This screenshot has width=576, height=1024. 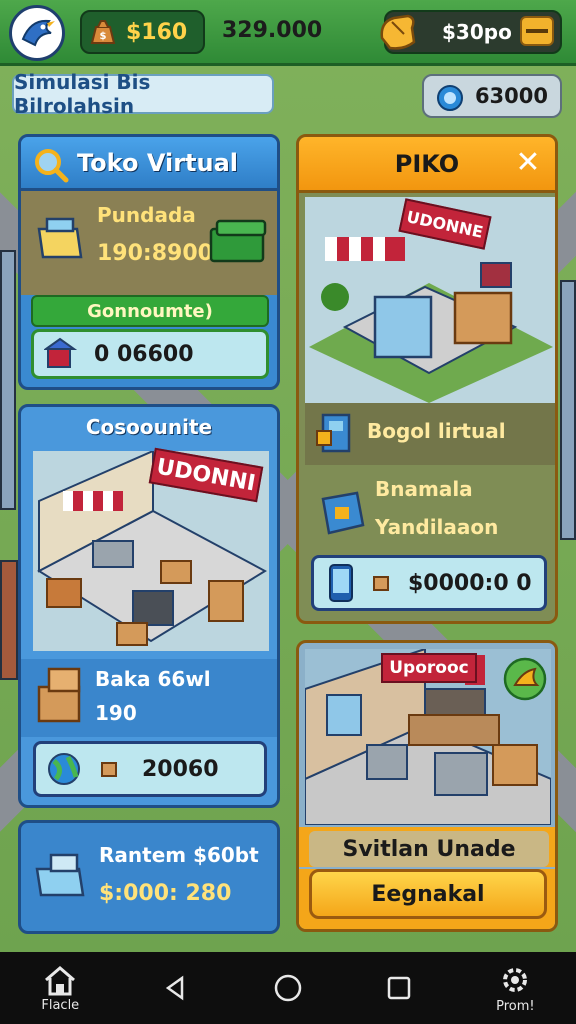 I want to click on building-right, so click(x=568, y=410).